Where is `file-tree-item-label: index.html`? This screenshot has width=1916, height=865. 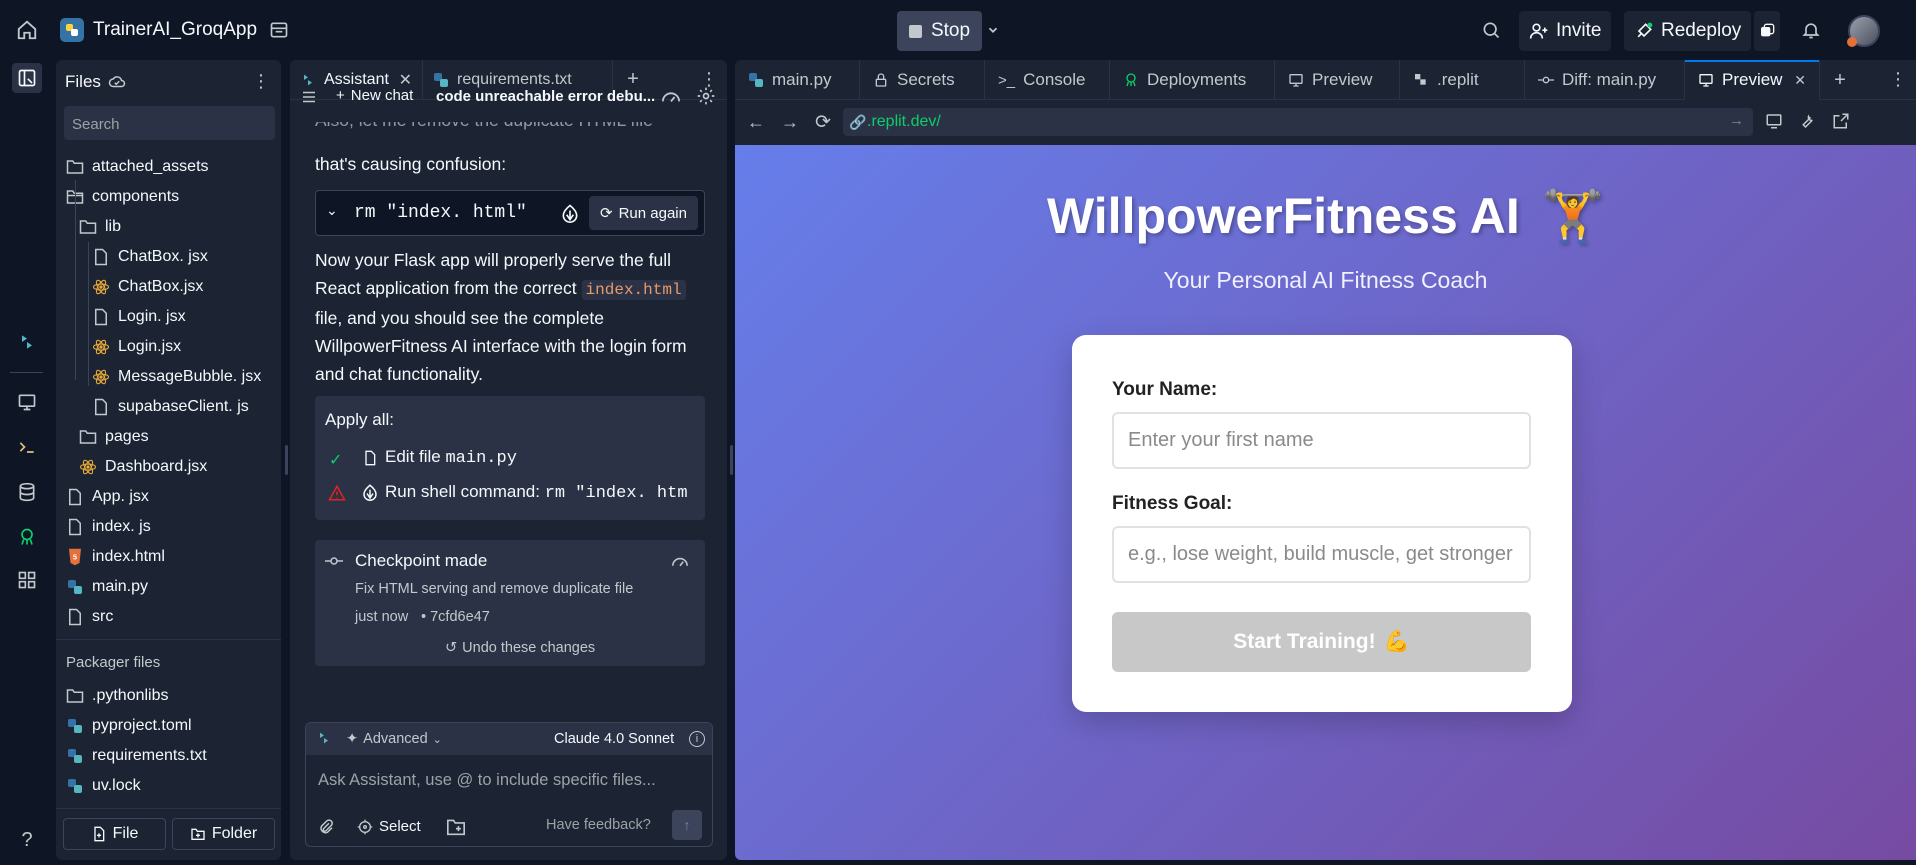 file-tree-item-label: index.html is located at coordinates (128, 556).